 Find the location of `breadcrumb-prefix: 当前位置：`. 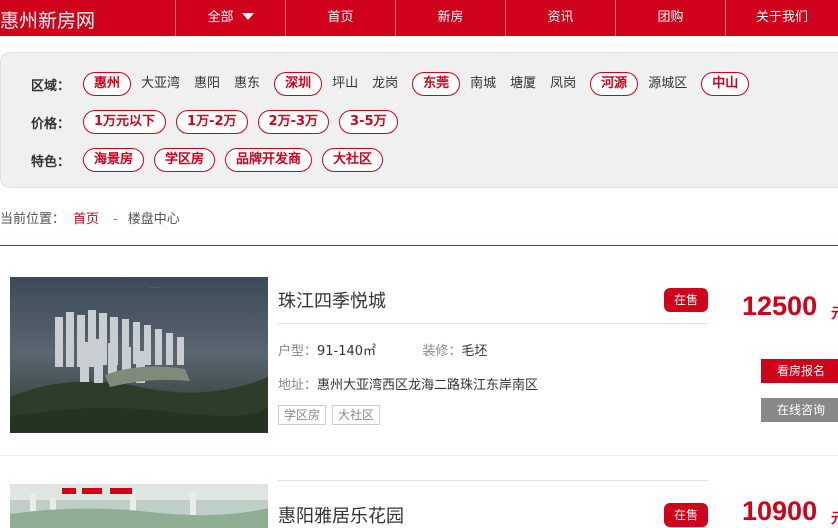

breadcrumb-prefix: 当前位置： is located at coordinates (33, 219).